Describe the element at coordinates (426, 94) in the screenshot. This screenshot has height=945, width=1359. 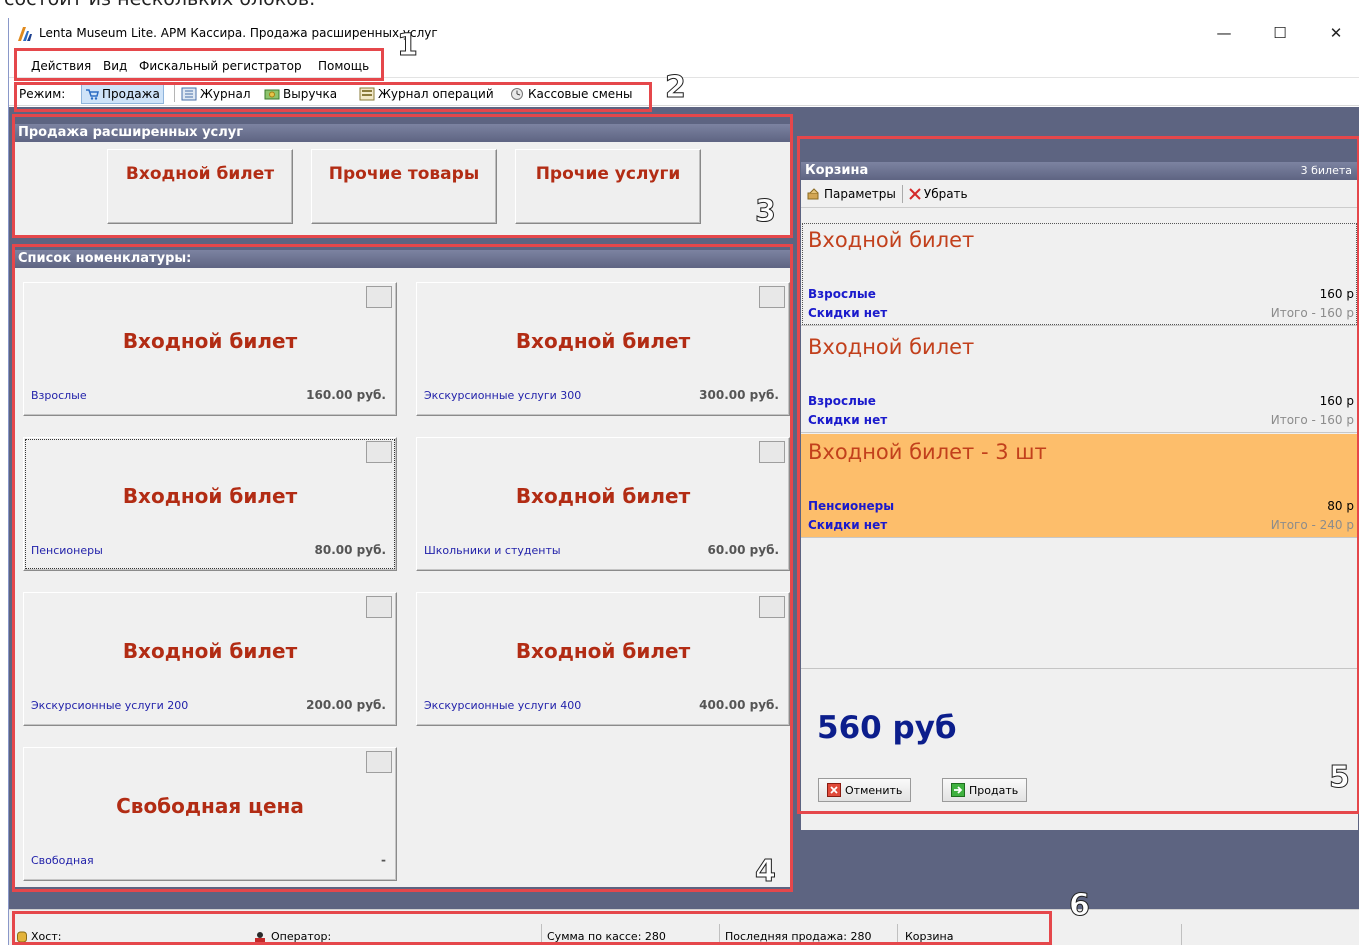
I see `mode-ops-journal-button: Журнал операций` at that location.